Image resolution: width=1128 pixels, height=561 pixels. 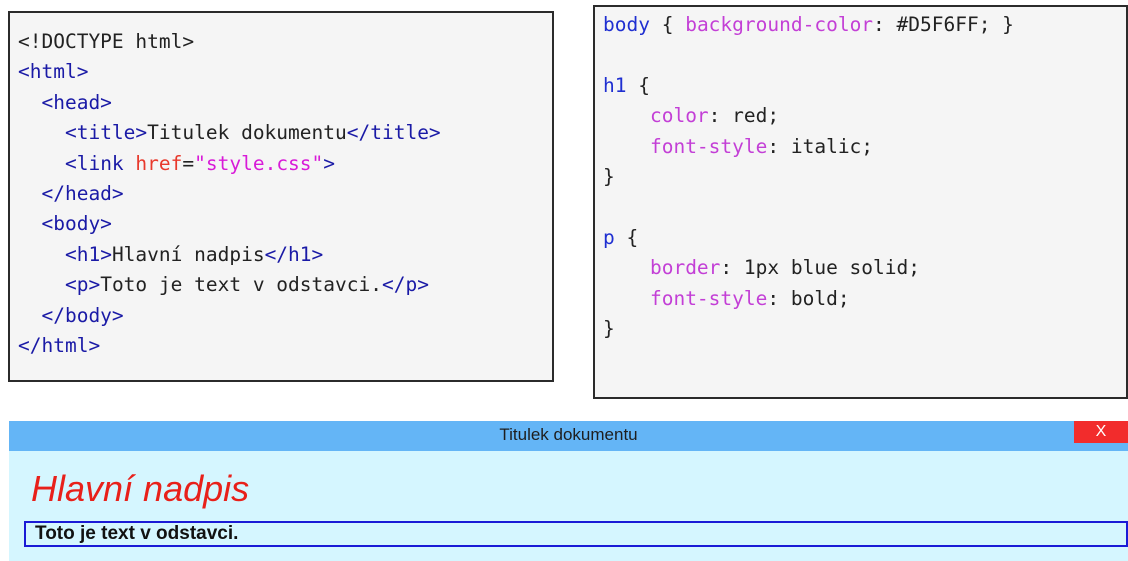 I want to click on code-line: border: 1px blue solid;, so click(x=864, y=268).